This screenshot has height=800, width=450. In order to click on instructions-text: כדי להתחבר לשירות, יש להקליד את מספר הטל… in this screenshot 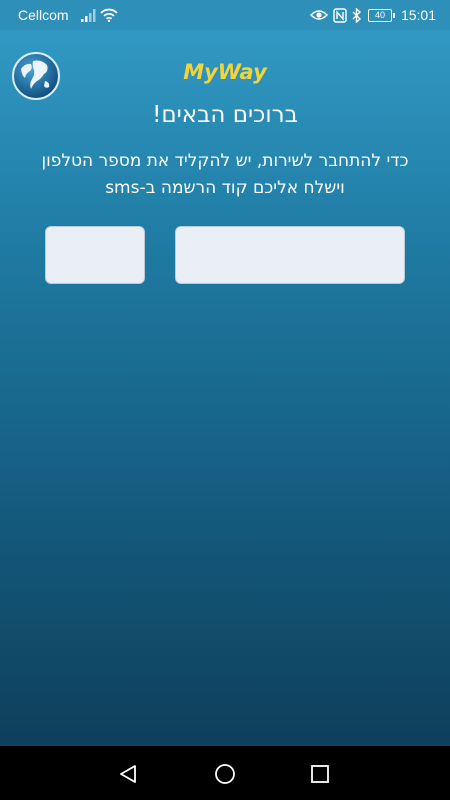, I will do `click(225, 174)`.